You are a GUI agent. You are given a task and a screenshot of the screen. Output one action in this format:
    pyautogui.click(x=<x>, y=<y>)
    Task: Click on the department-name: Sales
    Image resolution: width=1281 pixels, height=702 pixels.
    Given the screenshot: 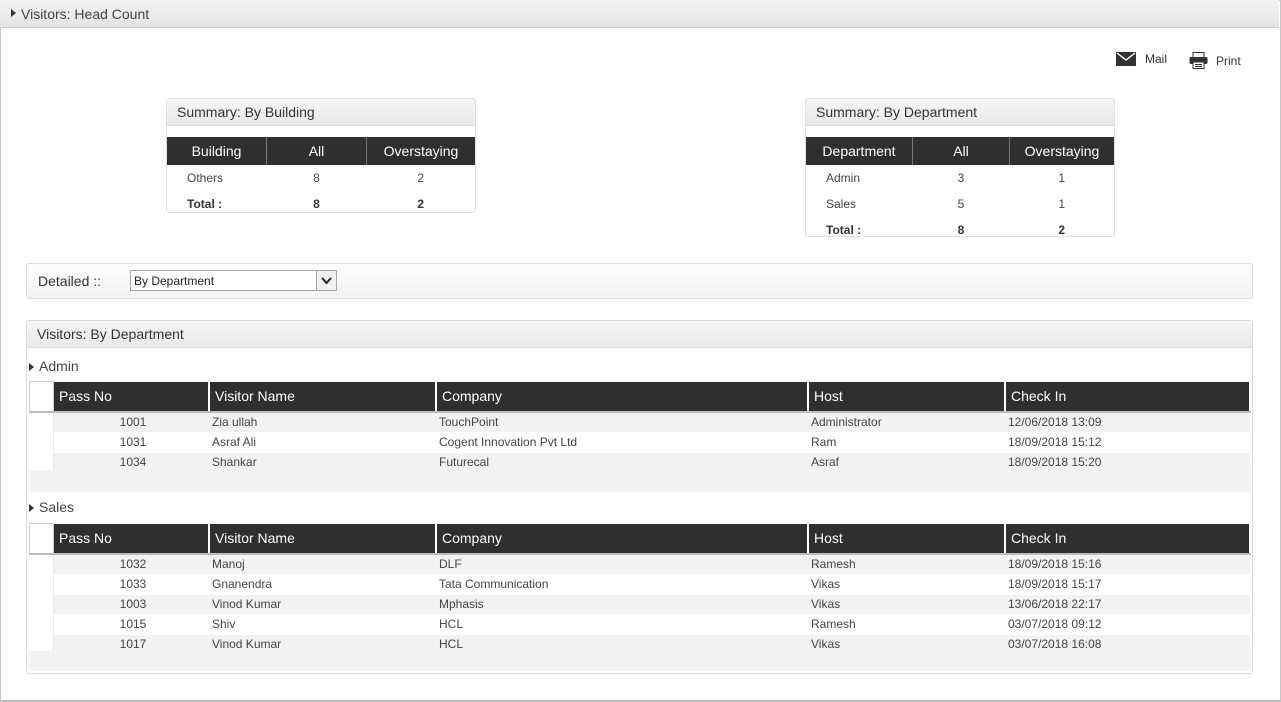 What is the action you would take?
    pyautogui.click(x=841, y=204)
    